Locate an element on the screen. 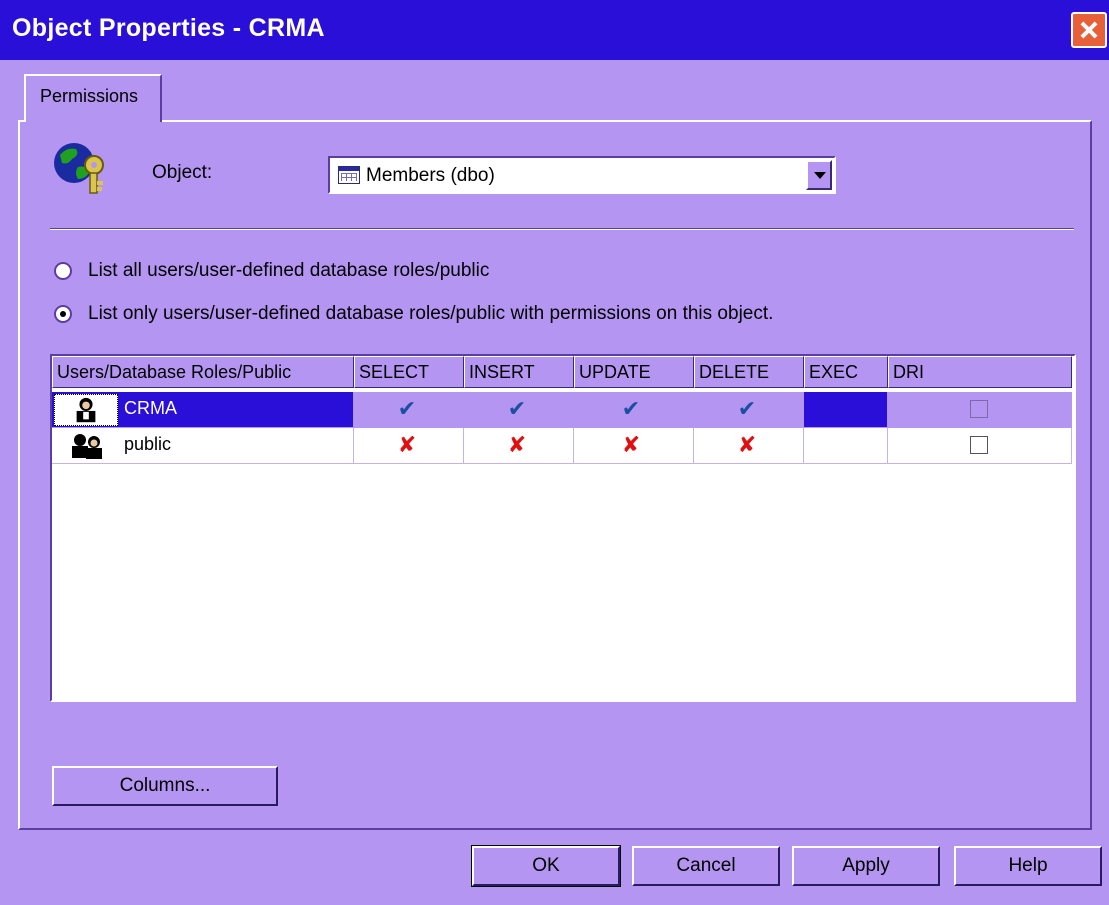  radio-list-with-permissions is located at coordinates (63, 314).